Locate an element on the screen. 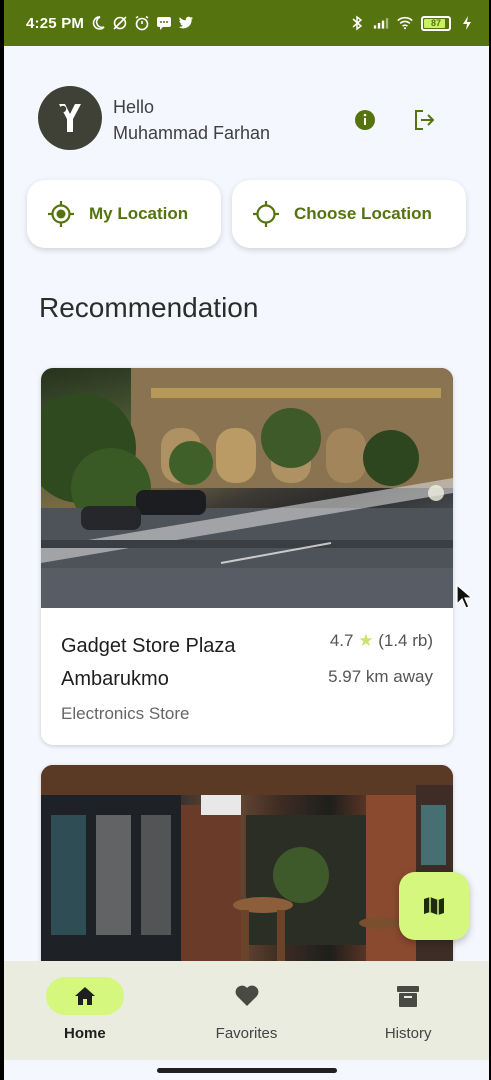  alarm-icon is located at coordinates (142, 23).